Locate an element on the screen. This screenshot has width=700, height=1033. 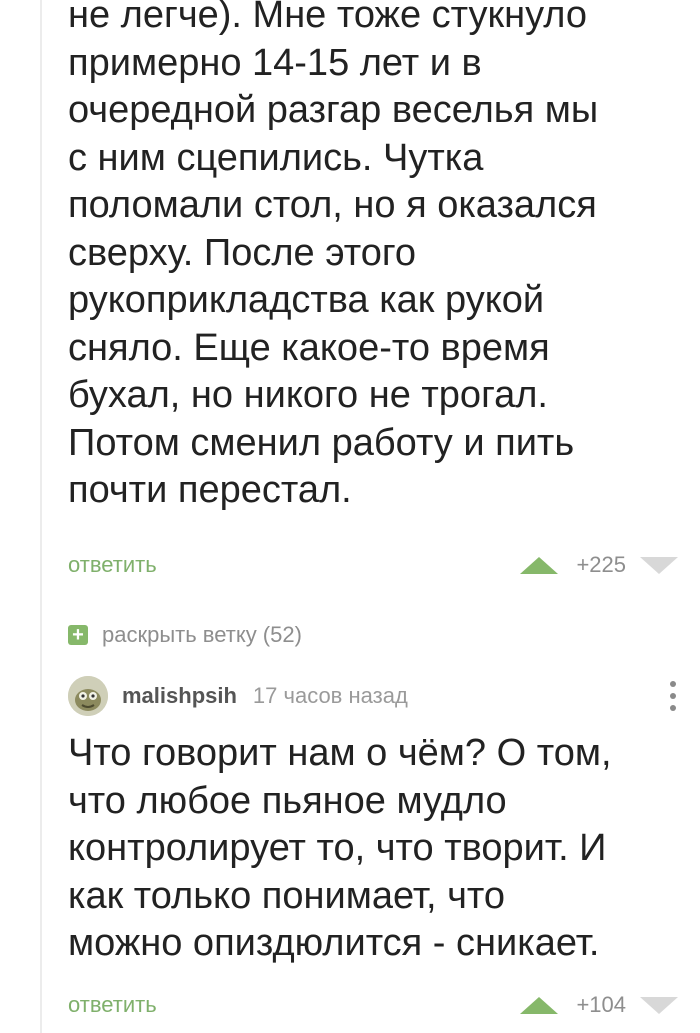
expand-thread-button: + раскрыть ветку (52) is located at coordinates (185, 635).